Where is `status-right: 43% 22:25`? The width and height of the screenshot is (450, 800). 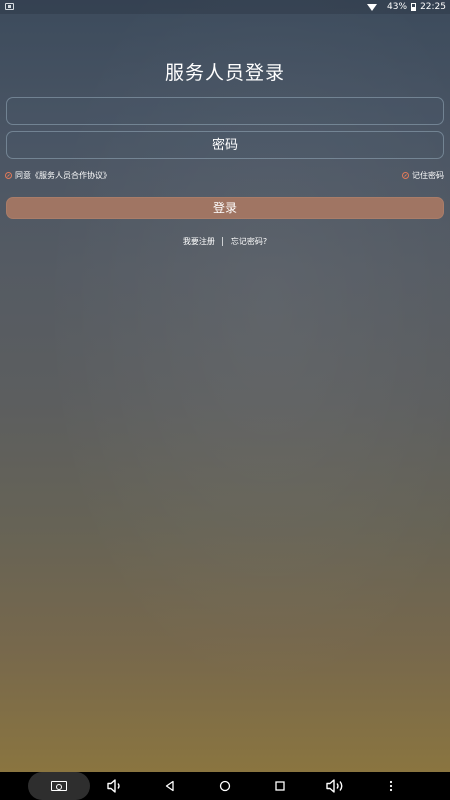 status-right: 43% 22:25 is located at coordinates (406, 7).